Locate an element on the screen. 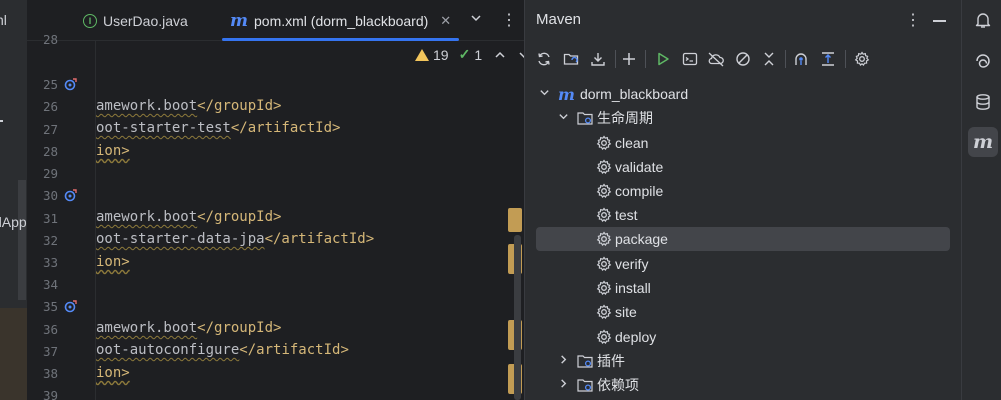 Image resolution: width=1001 pixels, height=400 pixels. offline-mode-icon is located at coordinates (716, 59).